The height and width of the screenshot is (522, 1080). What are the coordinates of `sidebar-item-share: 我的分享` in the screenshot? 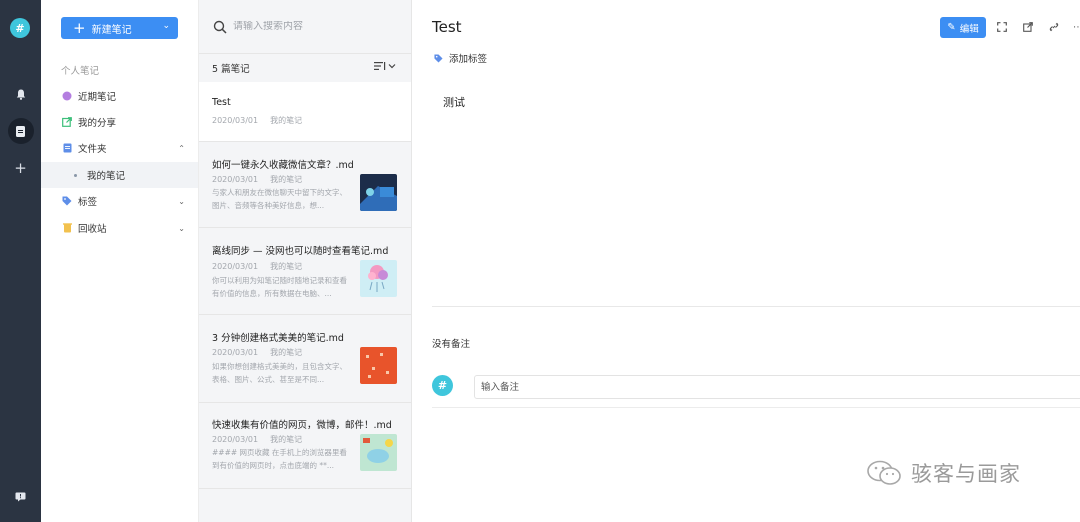 It's located at (119, 122).